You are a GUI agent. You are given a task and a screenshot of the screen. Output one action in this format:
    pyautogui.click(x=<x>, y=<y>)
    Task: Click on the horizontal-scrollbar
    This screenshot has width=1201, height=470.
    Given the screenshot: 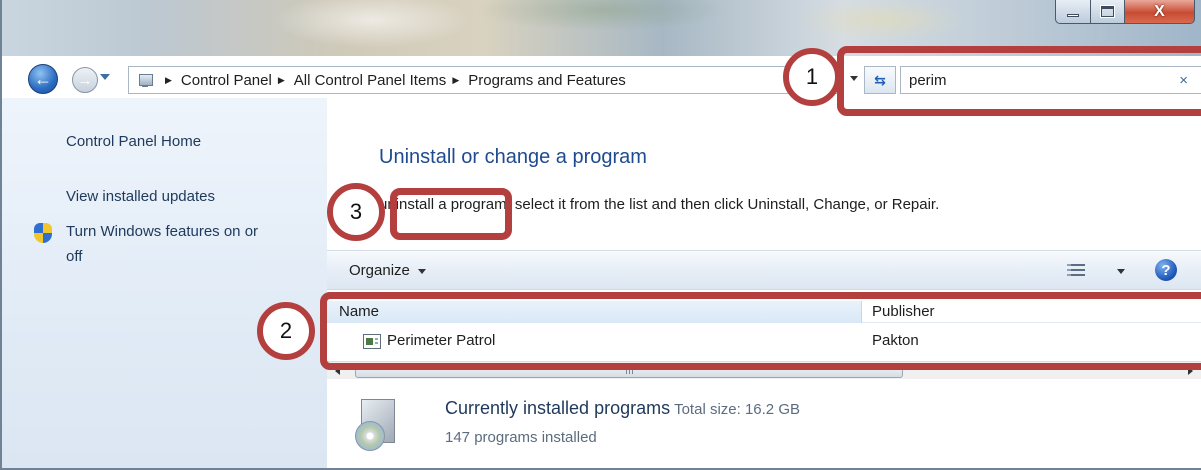 What is the action you would take?
    pyautogui.click(x=764, y=370)
    